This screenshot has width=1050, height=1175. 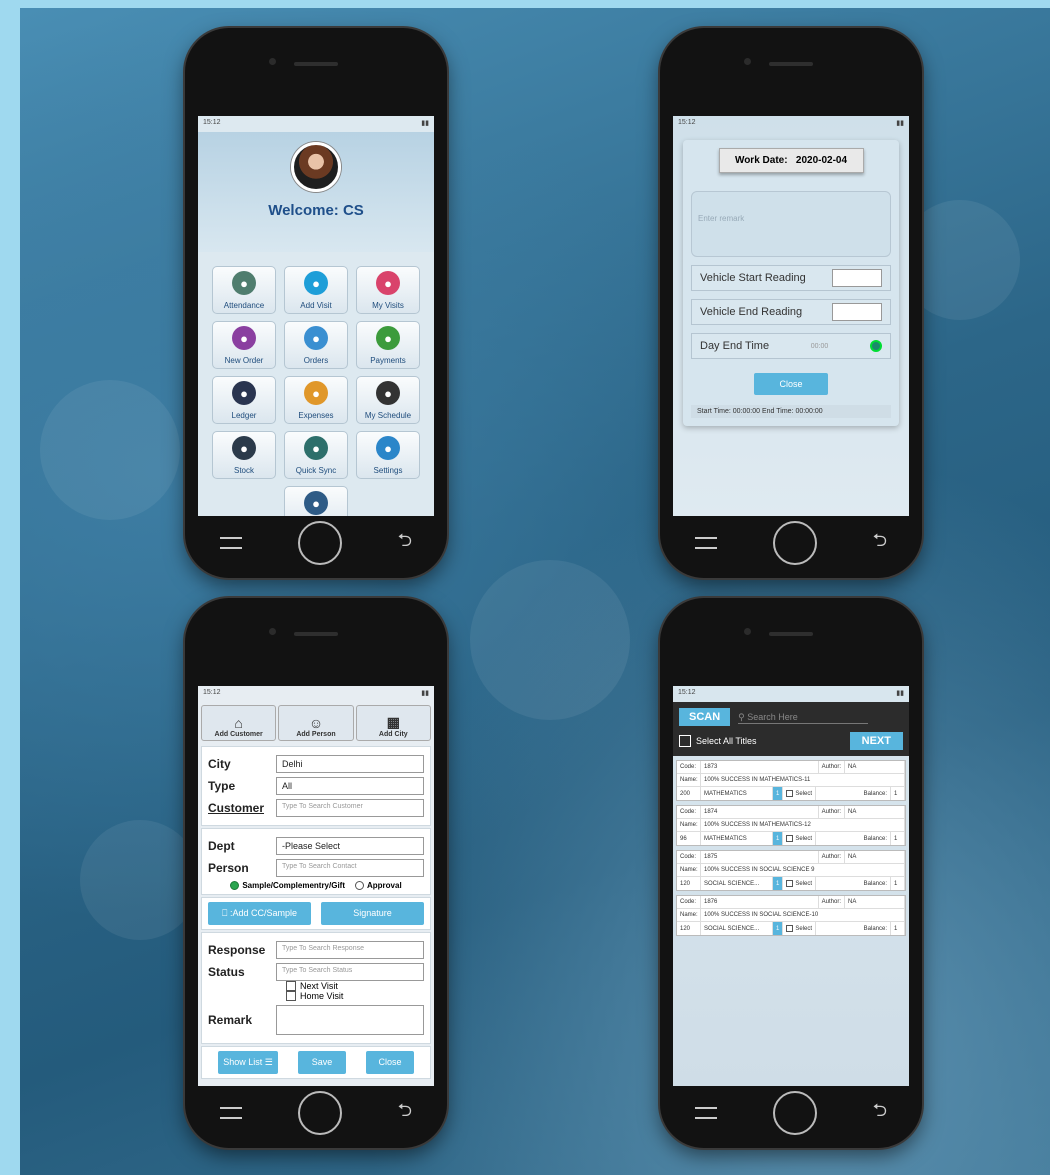 I want to click on approval-radio-label: Approval, so click(x=384, y=885).